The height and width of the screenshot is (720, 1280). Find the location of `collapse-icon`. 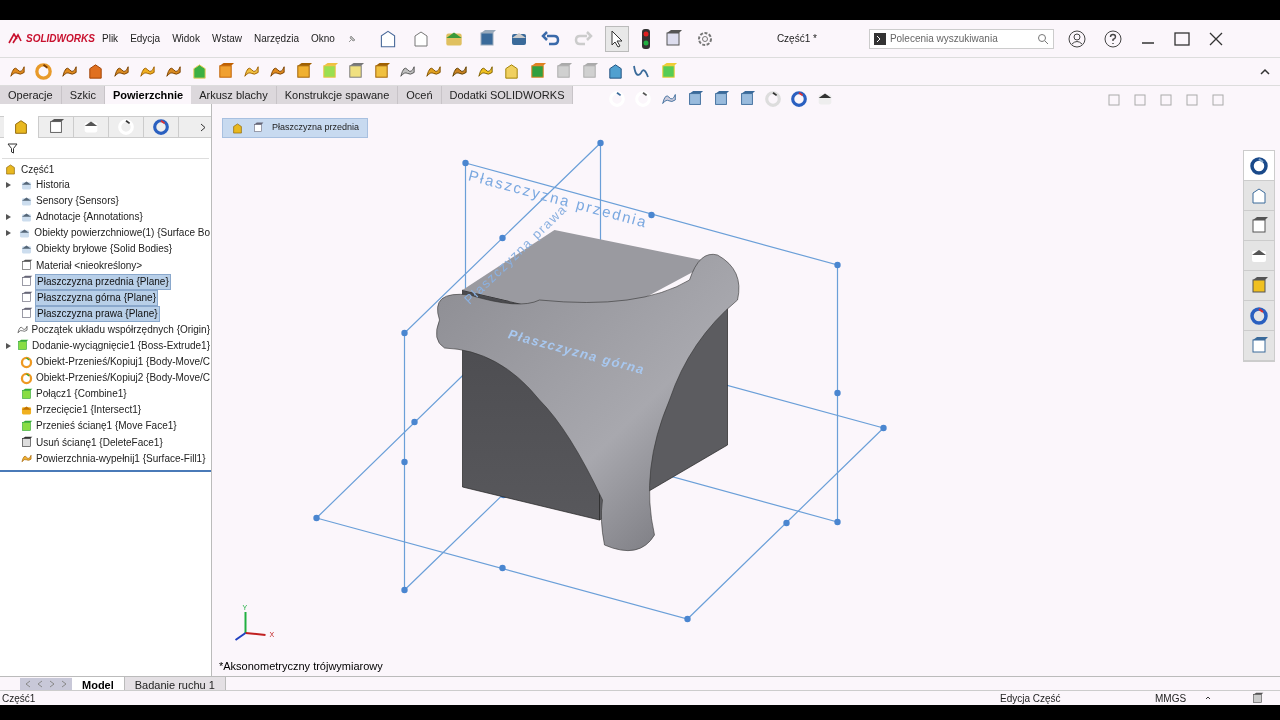

collapse-icon is located at coordinates (1265, 71).